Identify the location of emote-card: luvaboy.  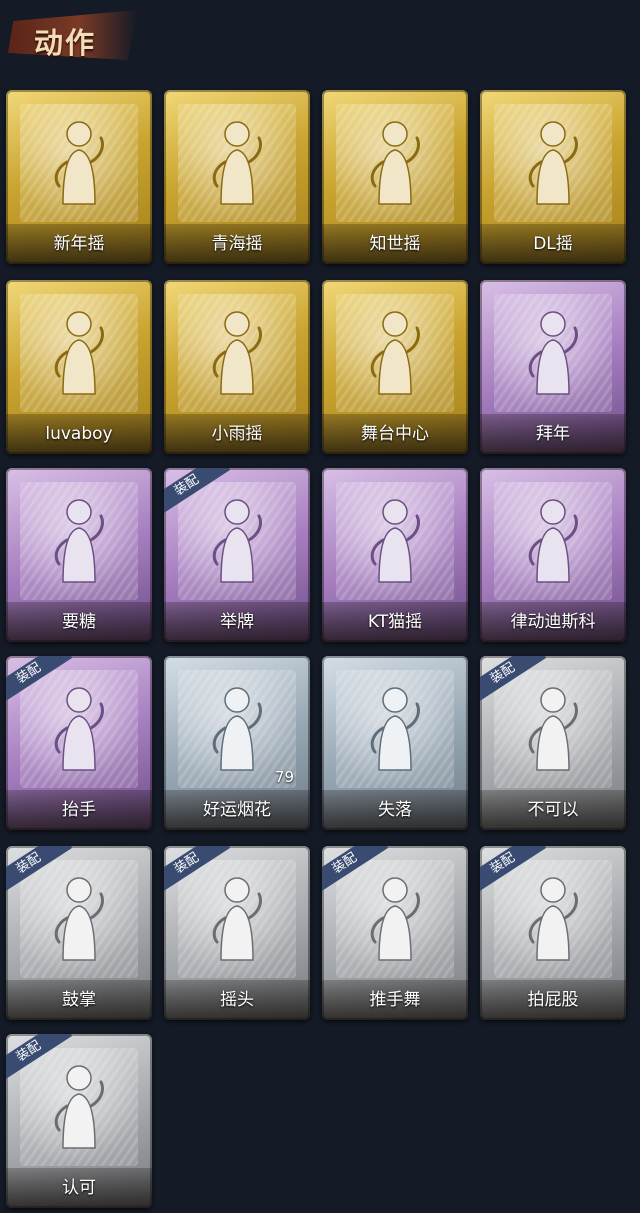
(79, 367).